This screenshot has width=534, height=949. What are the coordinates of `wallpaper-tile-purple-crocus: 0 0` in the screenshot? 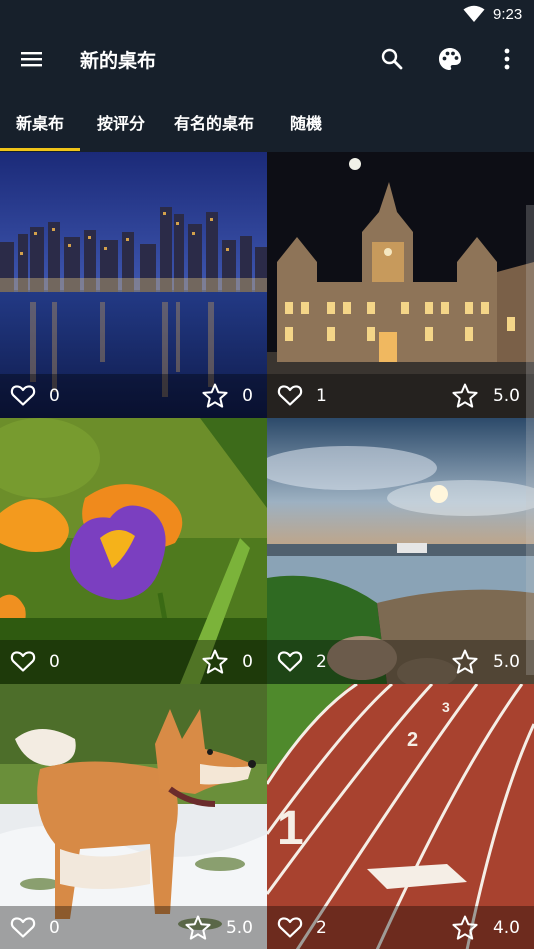 It's located at (133, 551).